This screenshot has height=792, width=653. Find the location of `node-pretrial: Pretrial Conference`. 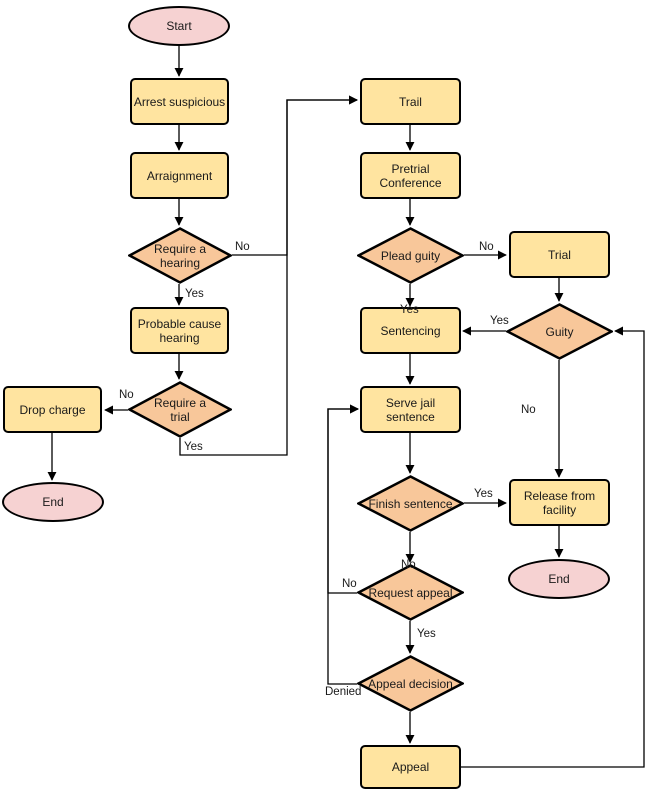

node-pretrial: Pretrial Conference is located at coordinates (410, 175).